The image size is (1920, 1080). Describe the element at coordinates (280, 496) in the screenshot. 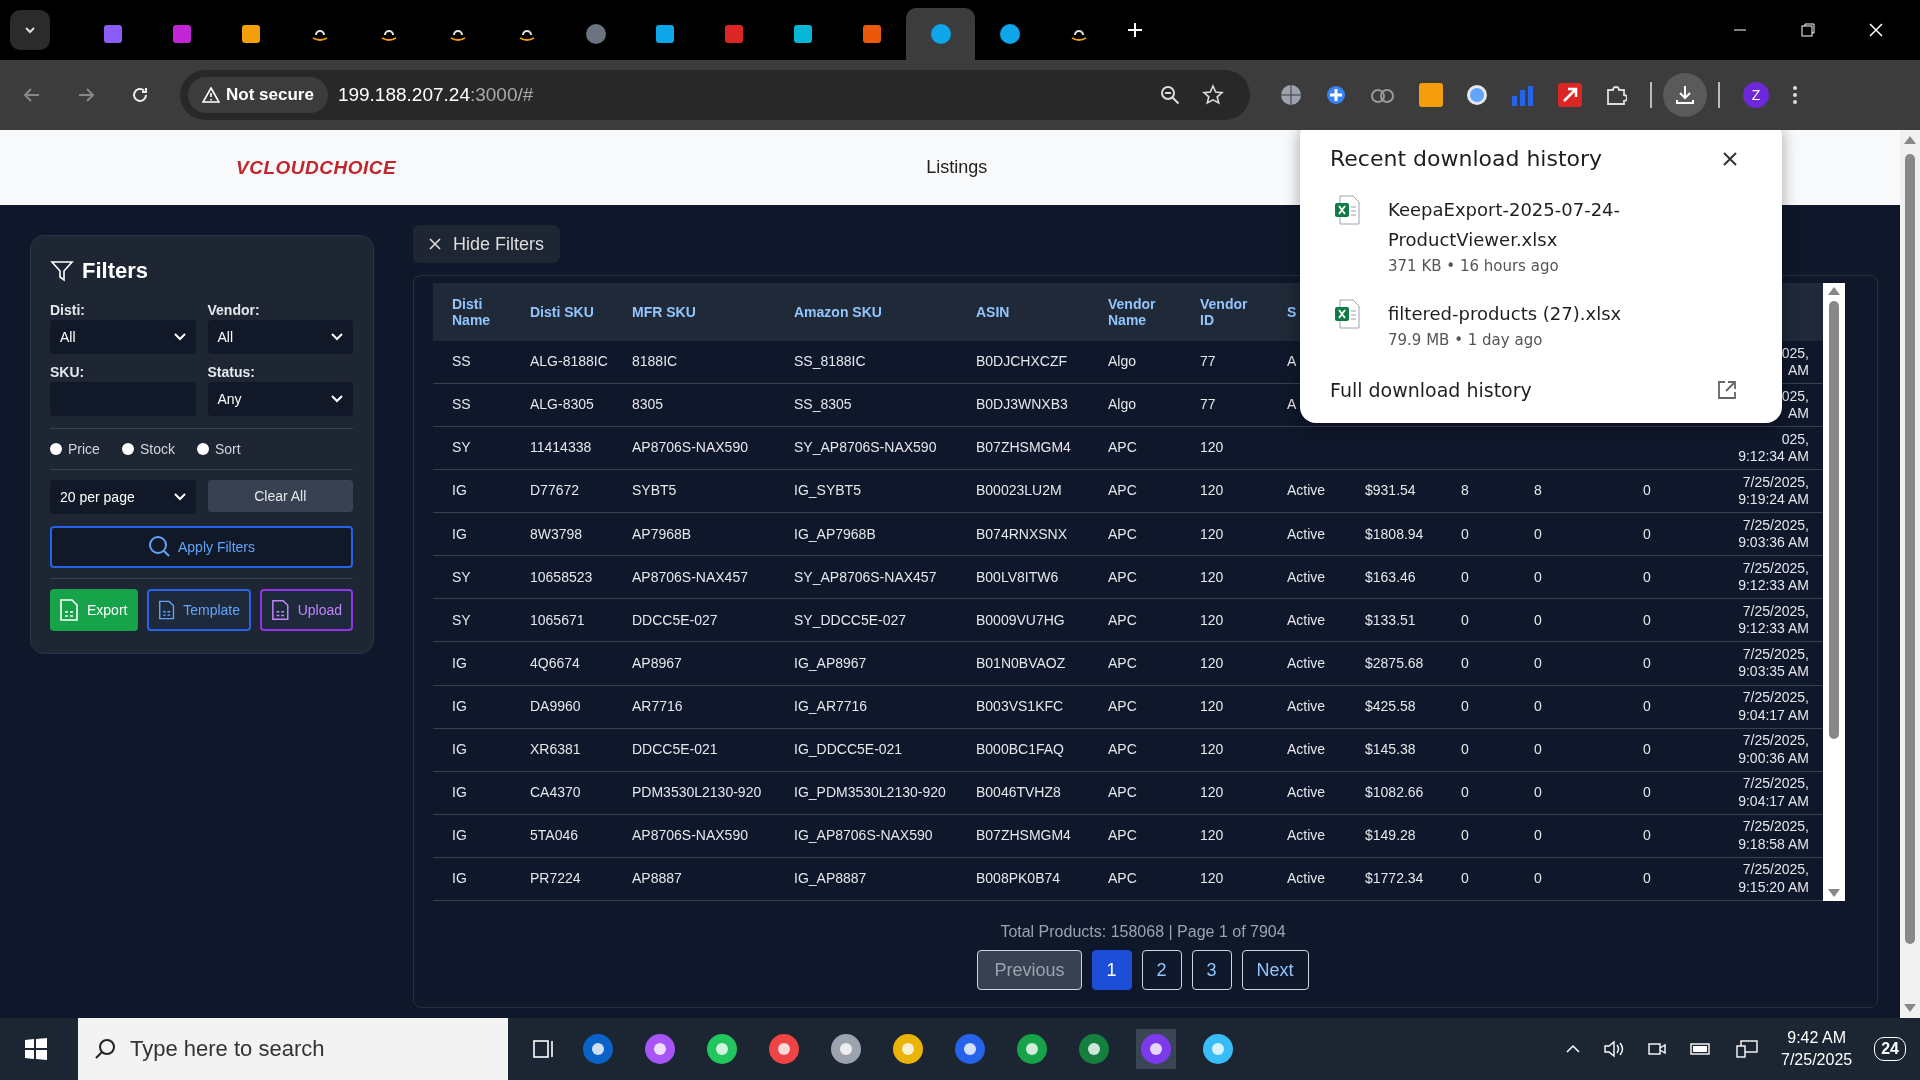

I see `clear-all-button: Clear All` at that location.